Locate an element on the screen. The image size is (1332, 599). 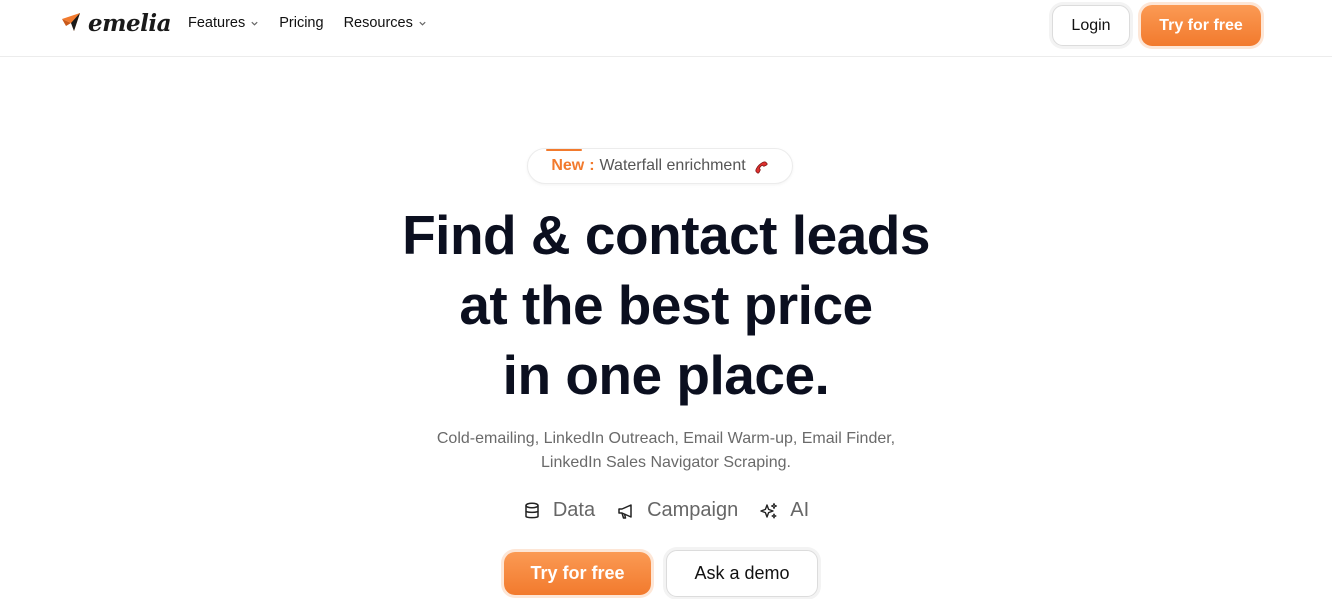
feature-pillars: Data Campaign AI is located at coordinates (666, 510).